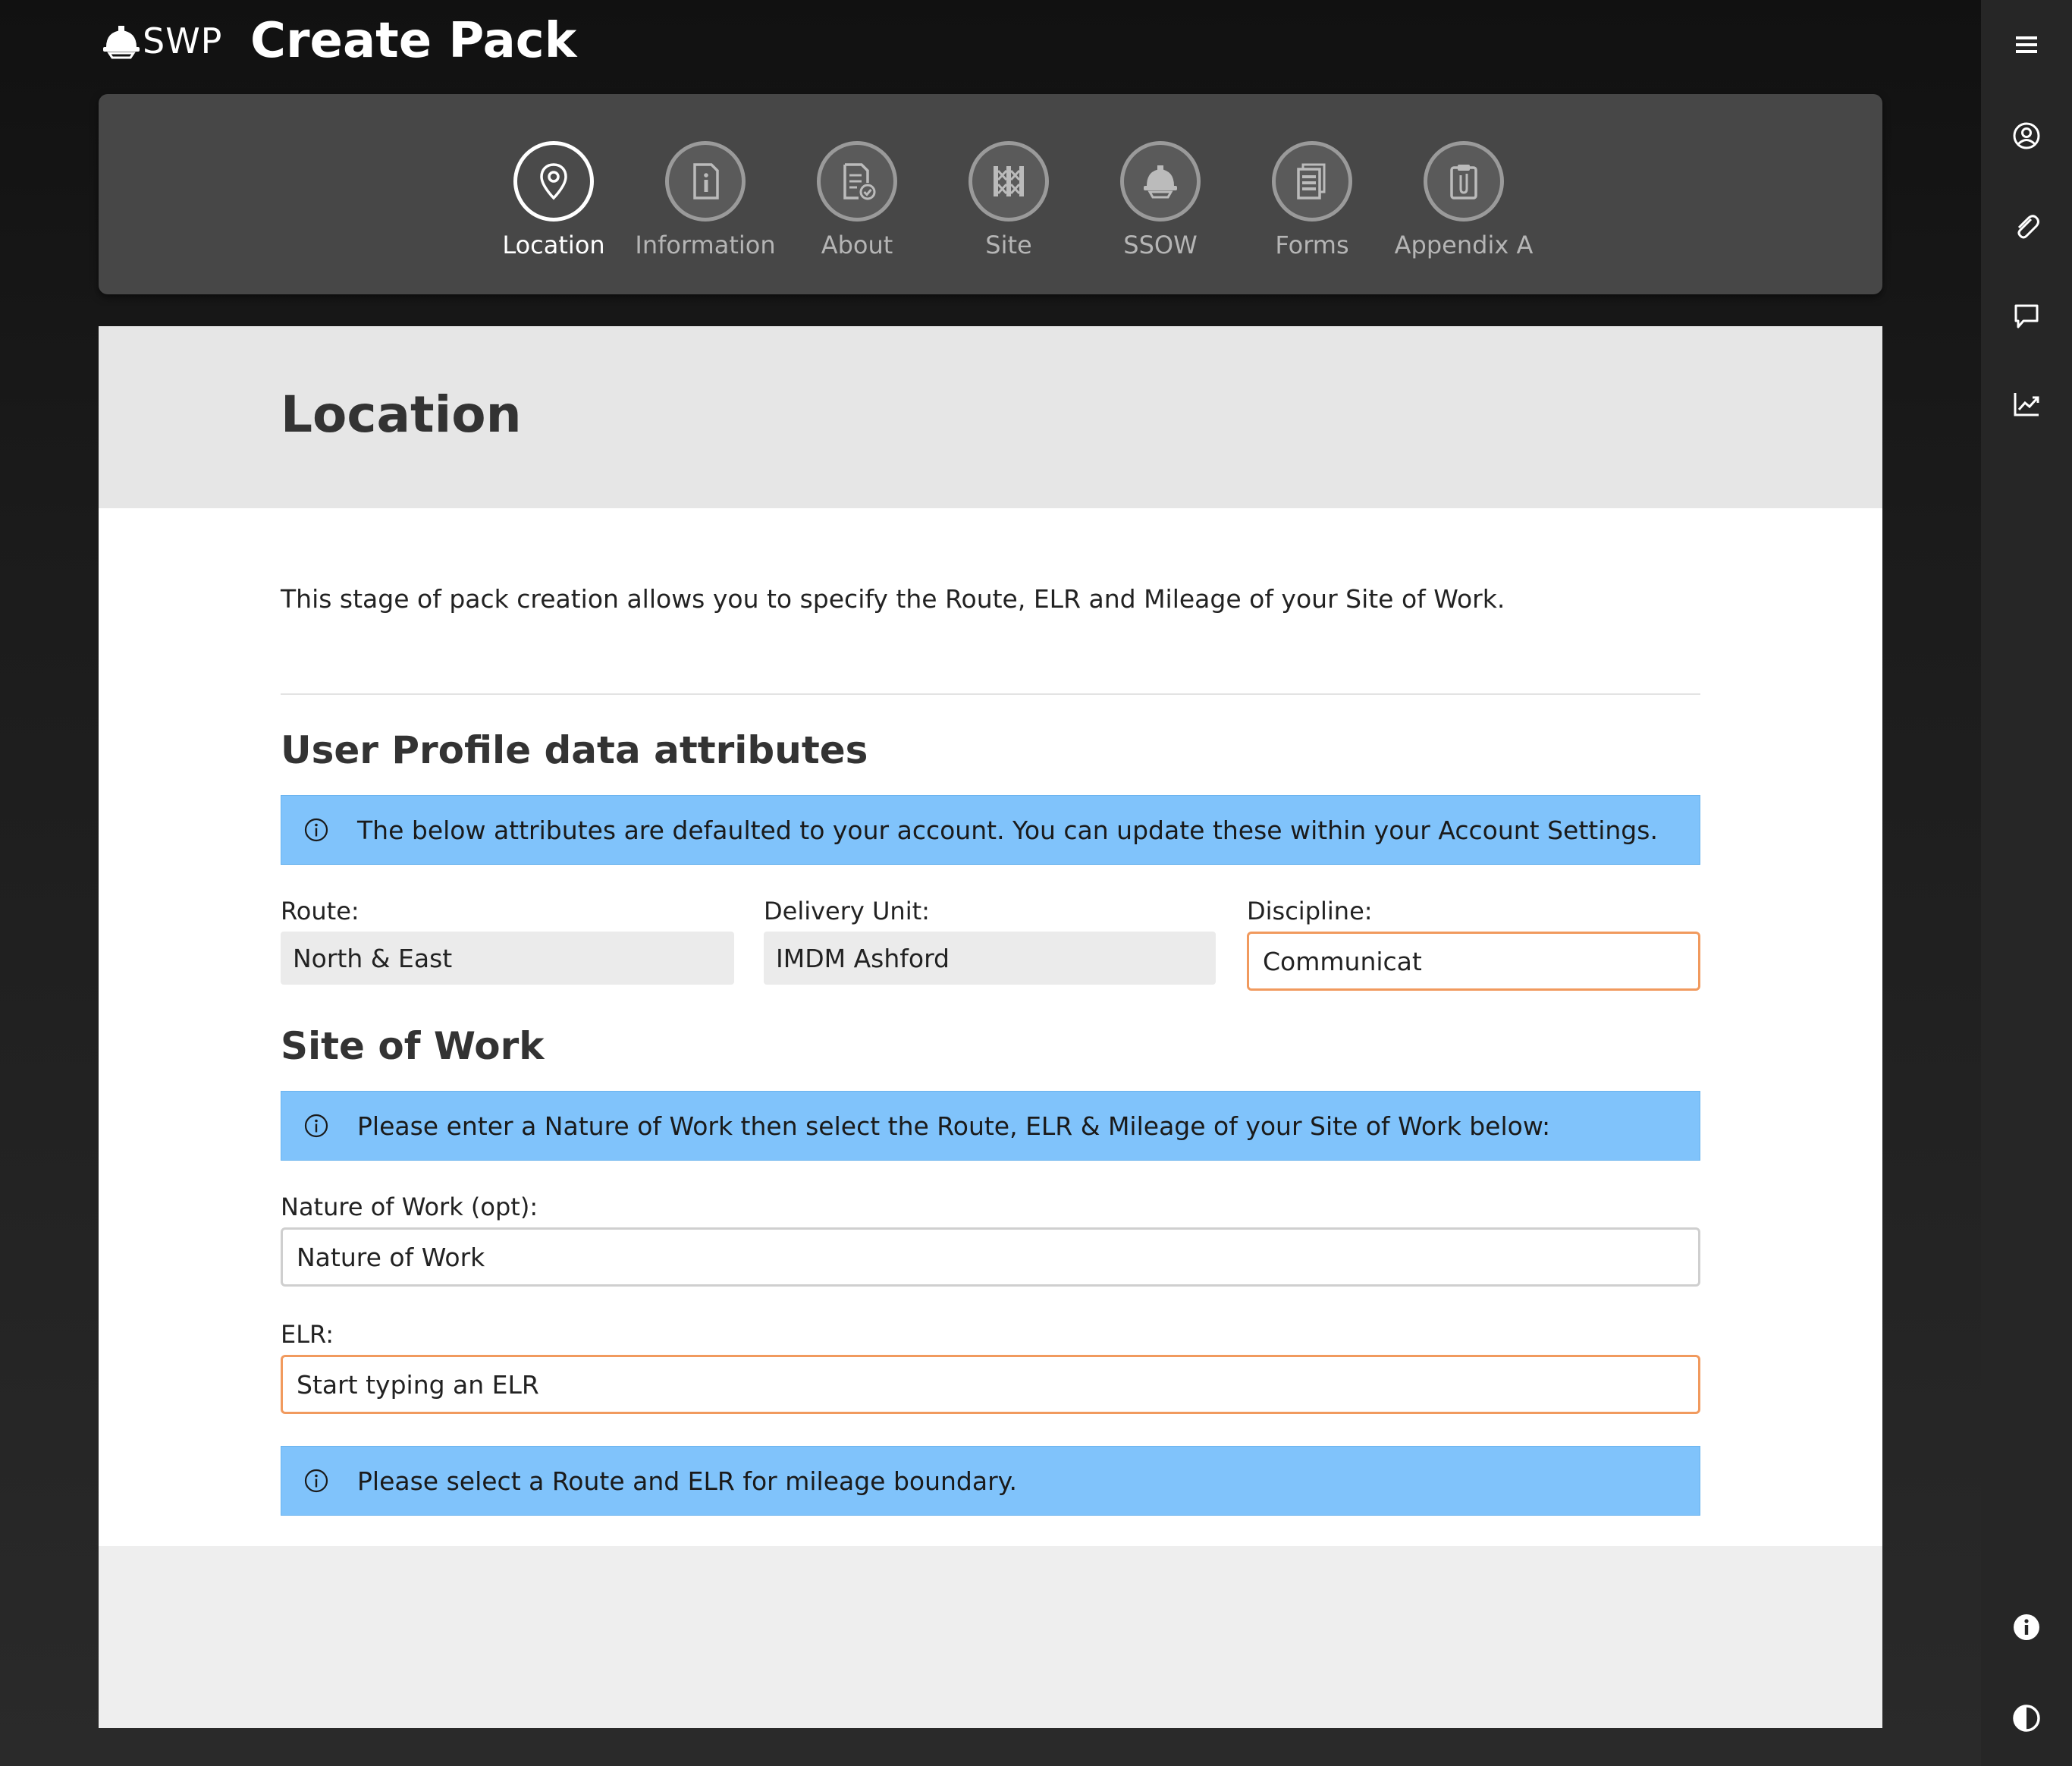 Image resolution: width=2072 pixels, height=1766 pixels. What do you see at coordinates (1009, 181) in the screenshot?
I see `site-barrier-icon` at bounding box center [1009, 181].